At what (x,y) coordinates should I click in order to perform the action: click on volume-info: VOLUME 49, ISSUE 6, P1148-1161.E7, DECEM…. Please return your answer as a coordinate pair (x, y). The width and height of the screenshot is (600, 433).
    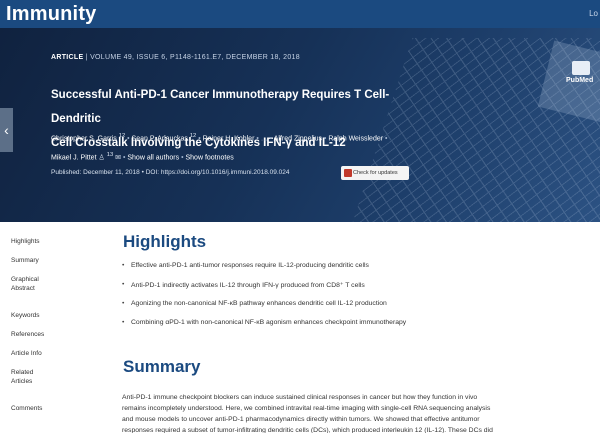
    Looking at the image, I should click on (195, 57).